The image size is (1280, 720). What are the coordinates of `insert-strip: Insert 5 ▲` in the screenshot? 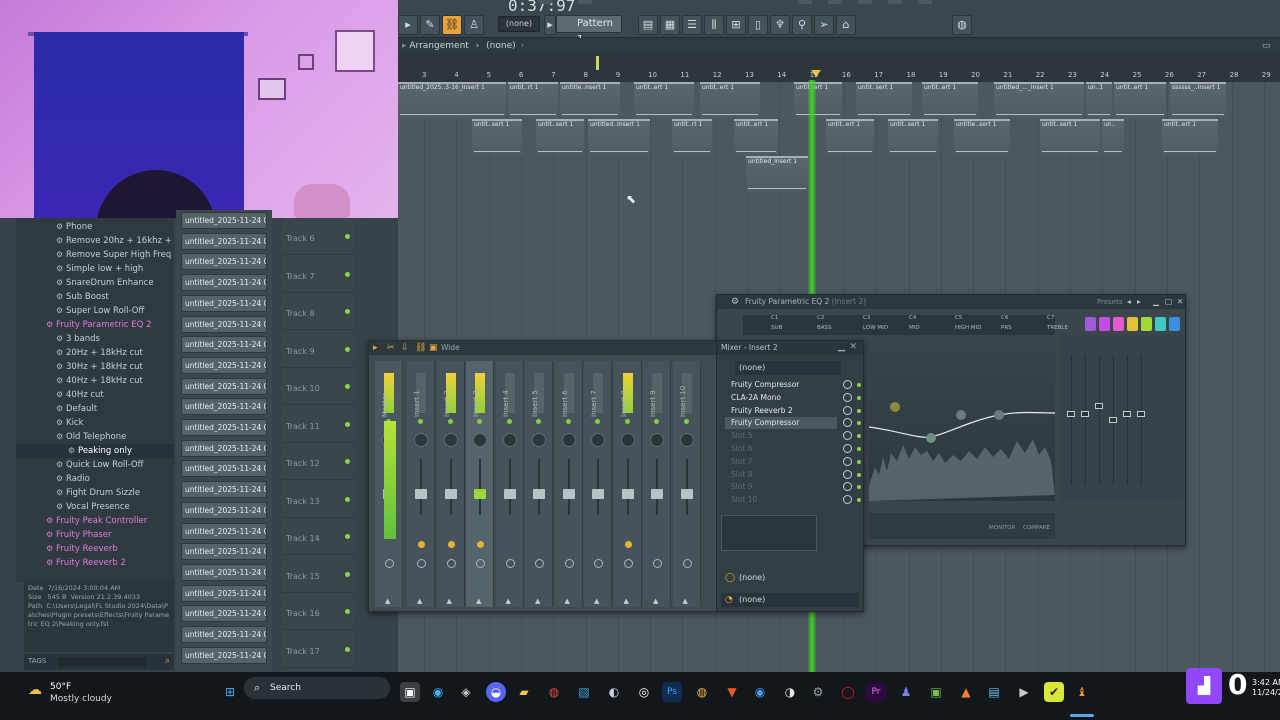 It's located at (539, 484).